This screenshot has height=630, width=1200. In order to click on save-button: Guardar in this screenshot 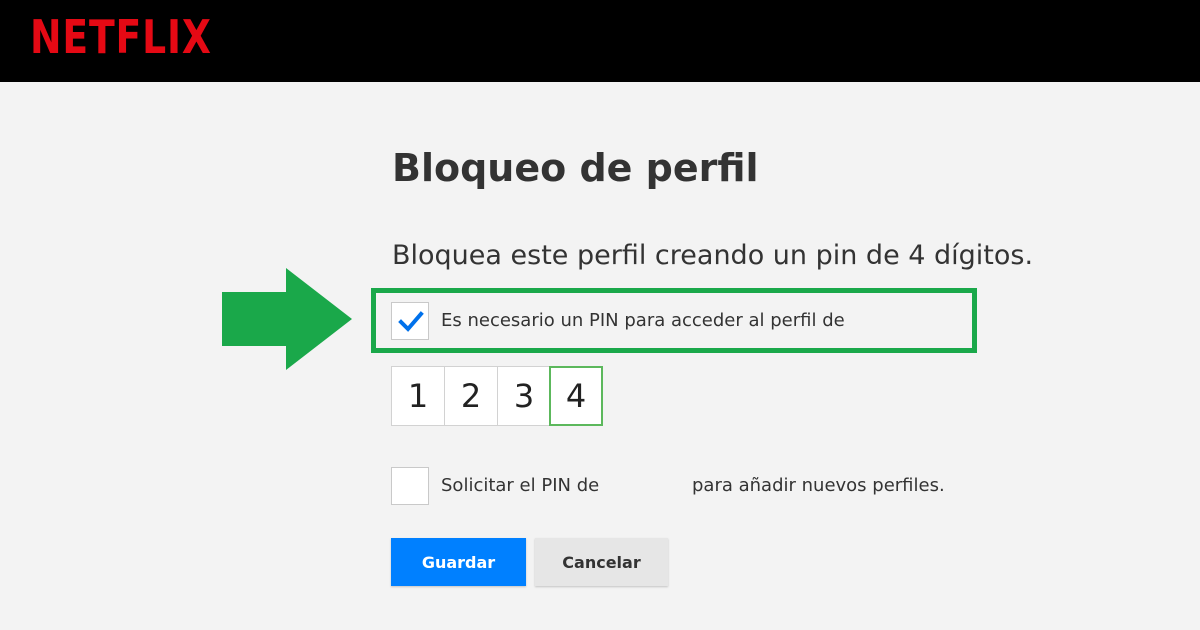, I will do `click(458, 562)`.